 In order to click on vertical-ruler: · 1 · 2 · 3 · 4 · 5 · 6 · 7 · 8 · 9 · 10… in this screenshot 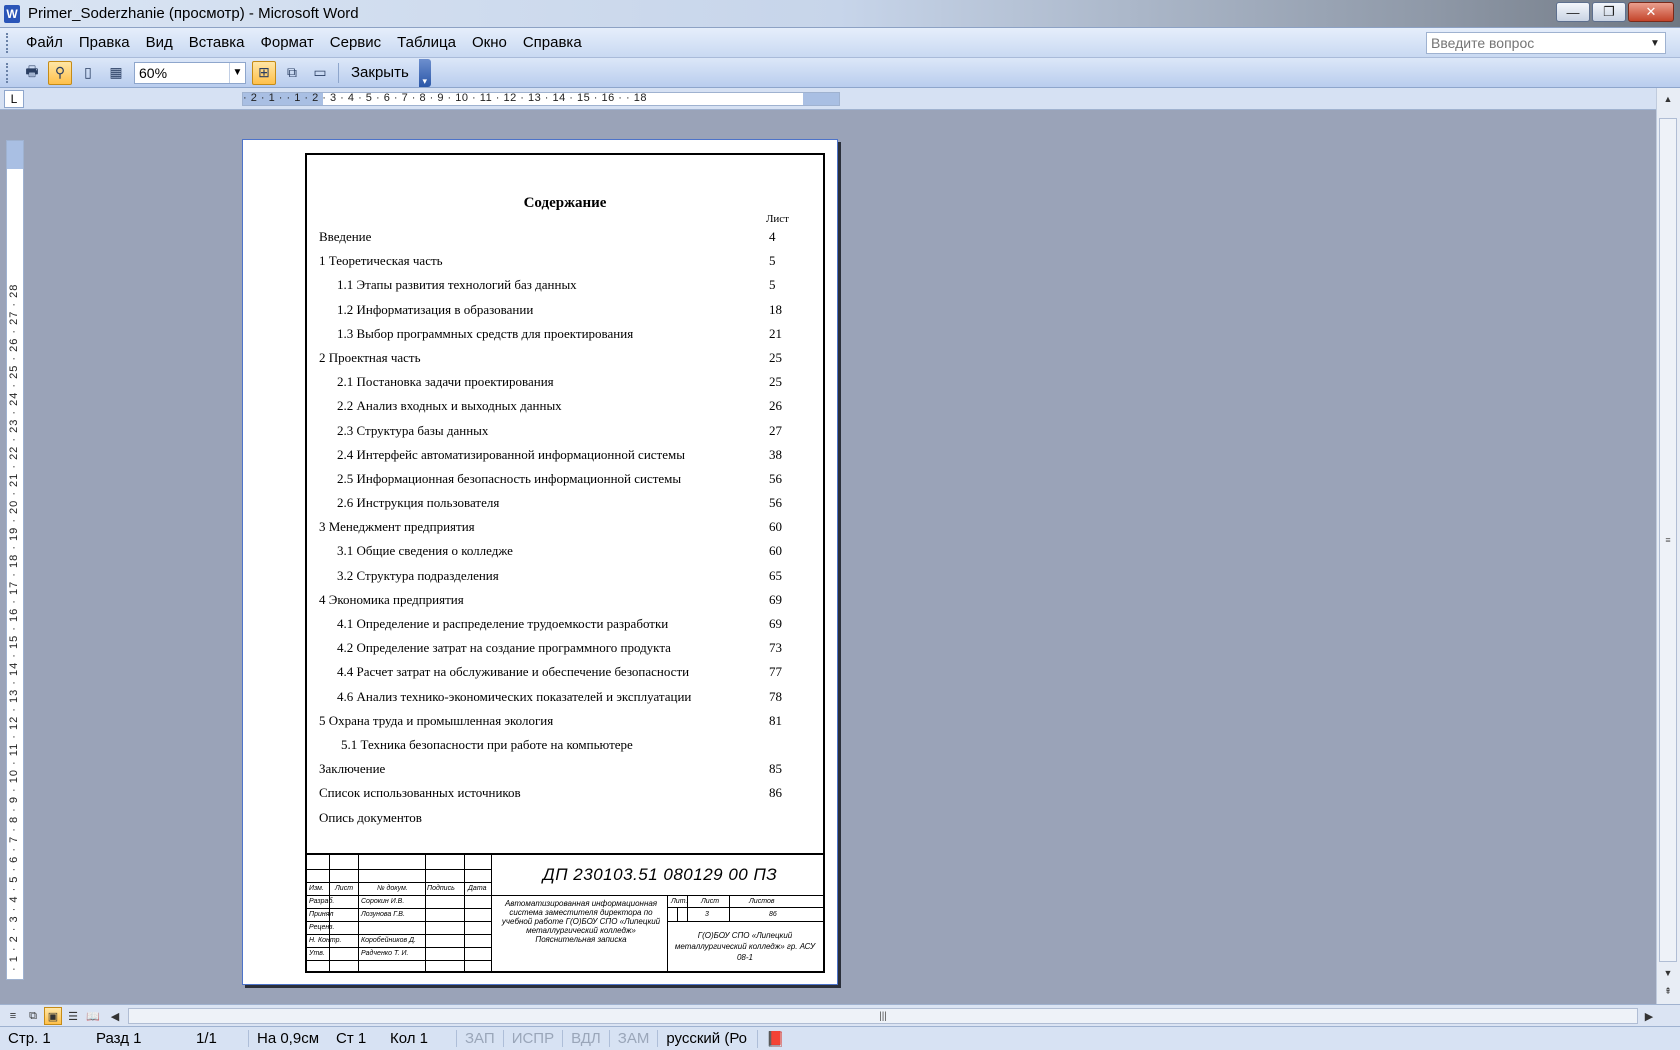, I will do `click(15, 560)`.